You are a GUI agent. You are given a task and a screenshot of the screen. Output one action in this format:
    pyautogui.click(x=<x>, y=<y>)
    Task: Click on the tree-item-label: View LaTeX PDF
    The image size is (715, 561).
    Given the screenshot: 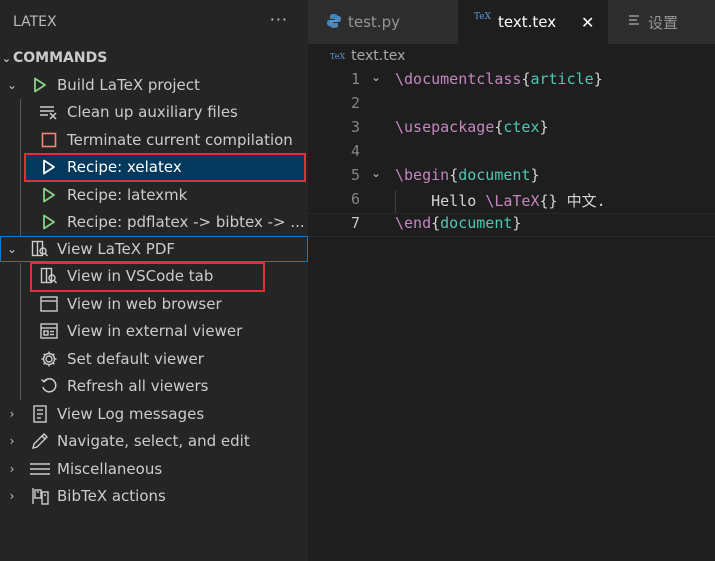 What is the action you would take?
    pyautogui.click(x=116, y=249)
    